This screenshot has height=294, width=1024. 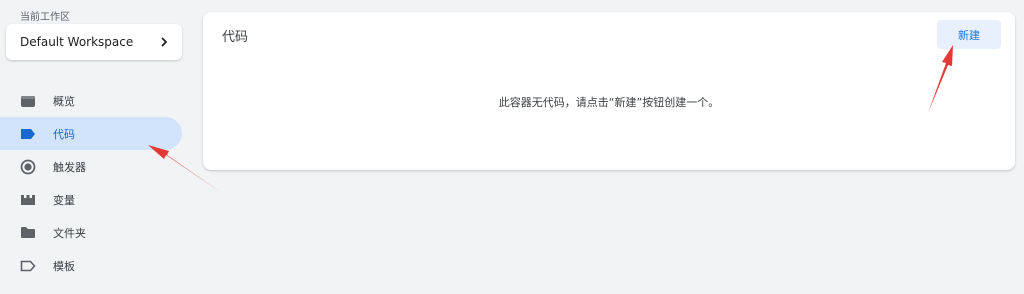 I want to click on sidebar-item-triggers: 触发器, so click(x=91, y=166).